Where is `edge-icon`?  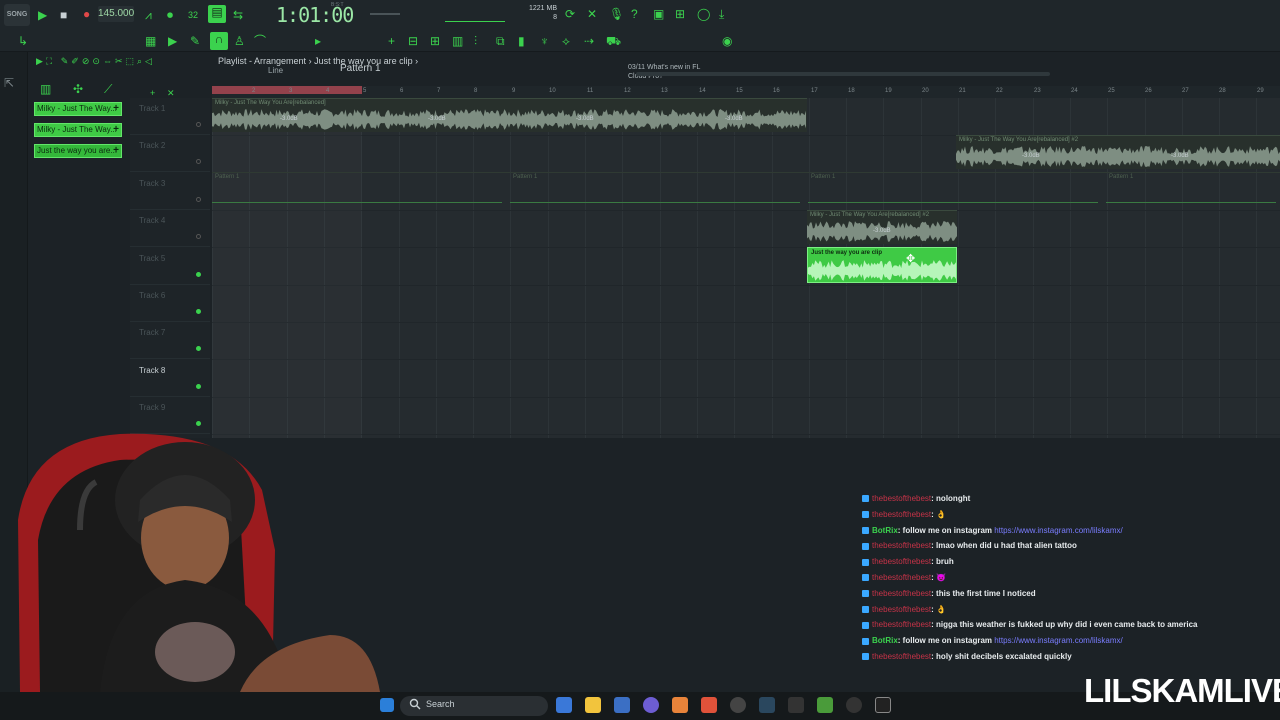 edge-icon is located at coordinates (564, 705).